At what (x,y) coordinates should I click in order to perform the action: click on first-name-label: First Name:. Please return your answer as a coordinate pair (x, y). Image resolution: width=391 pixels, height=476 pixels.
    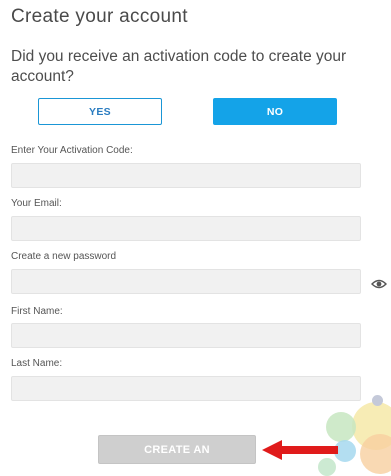
    Looking at the image, I should click on (37, 311).